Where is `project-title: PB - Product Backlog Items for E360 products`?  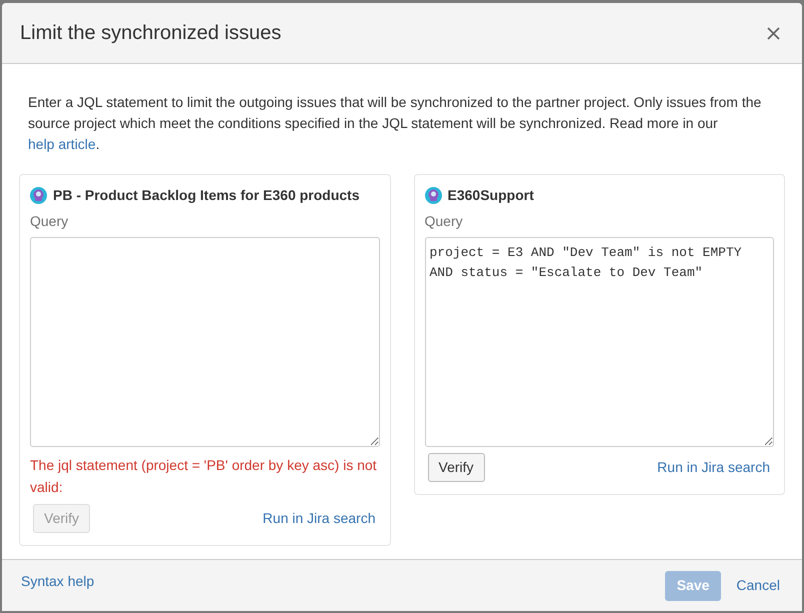
project-title: PB - Product Backlog Items for E360 products is located at coordinates (206, 195).